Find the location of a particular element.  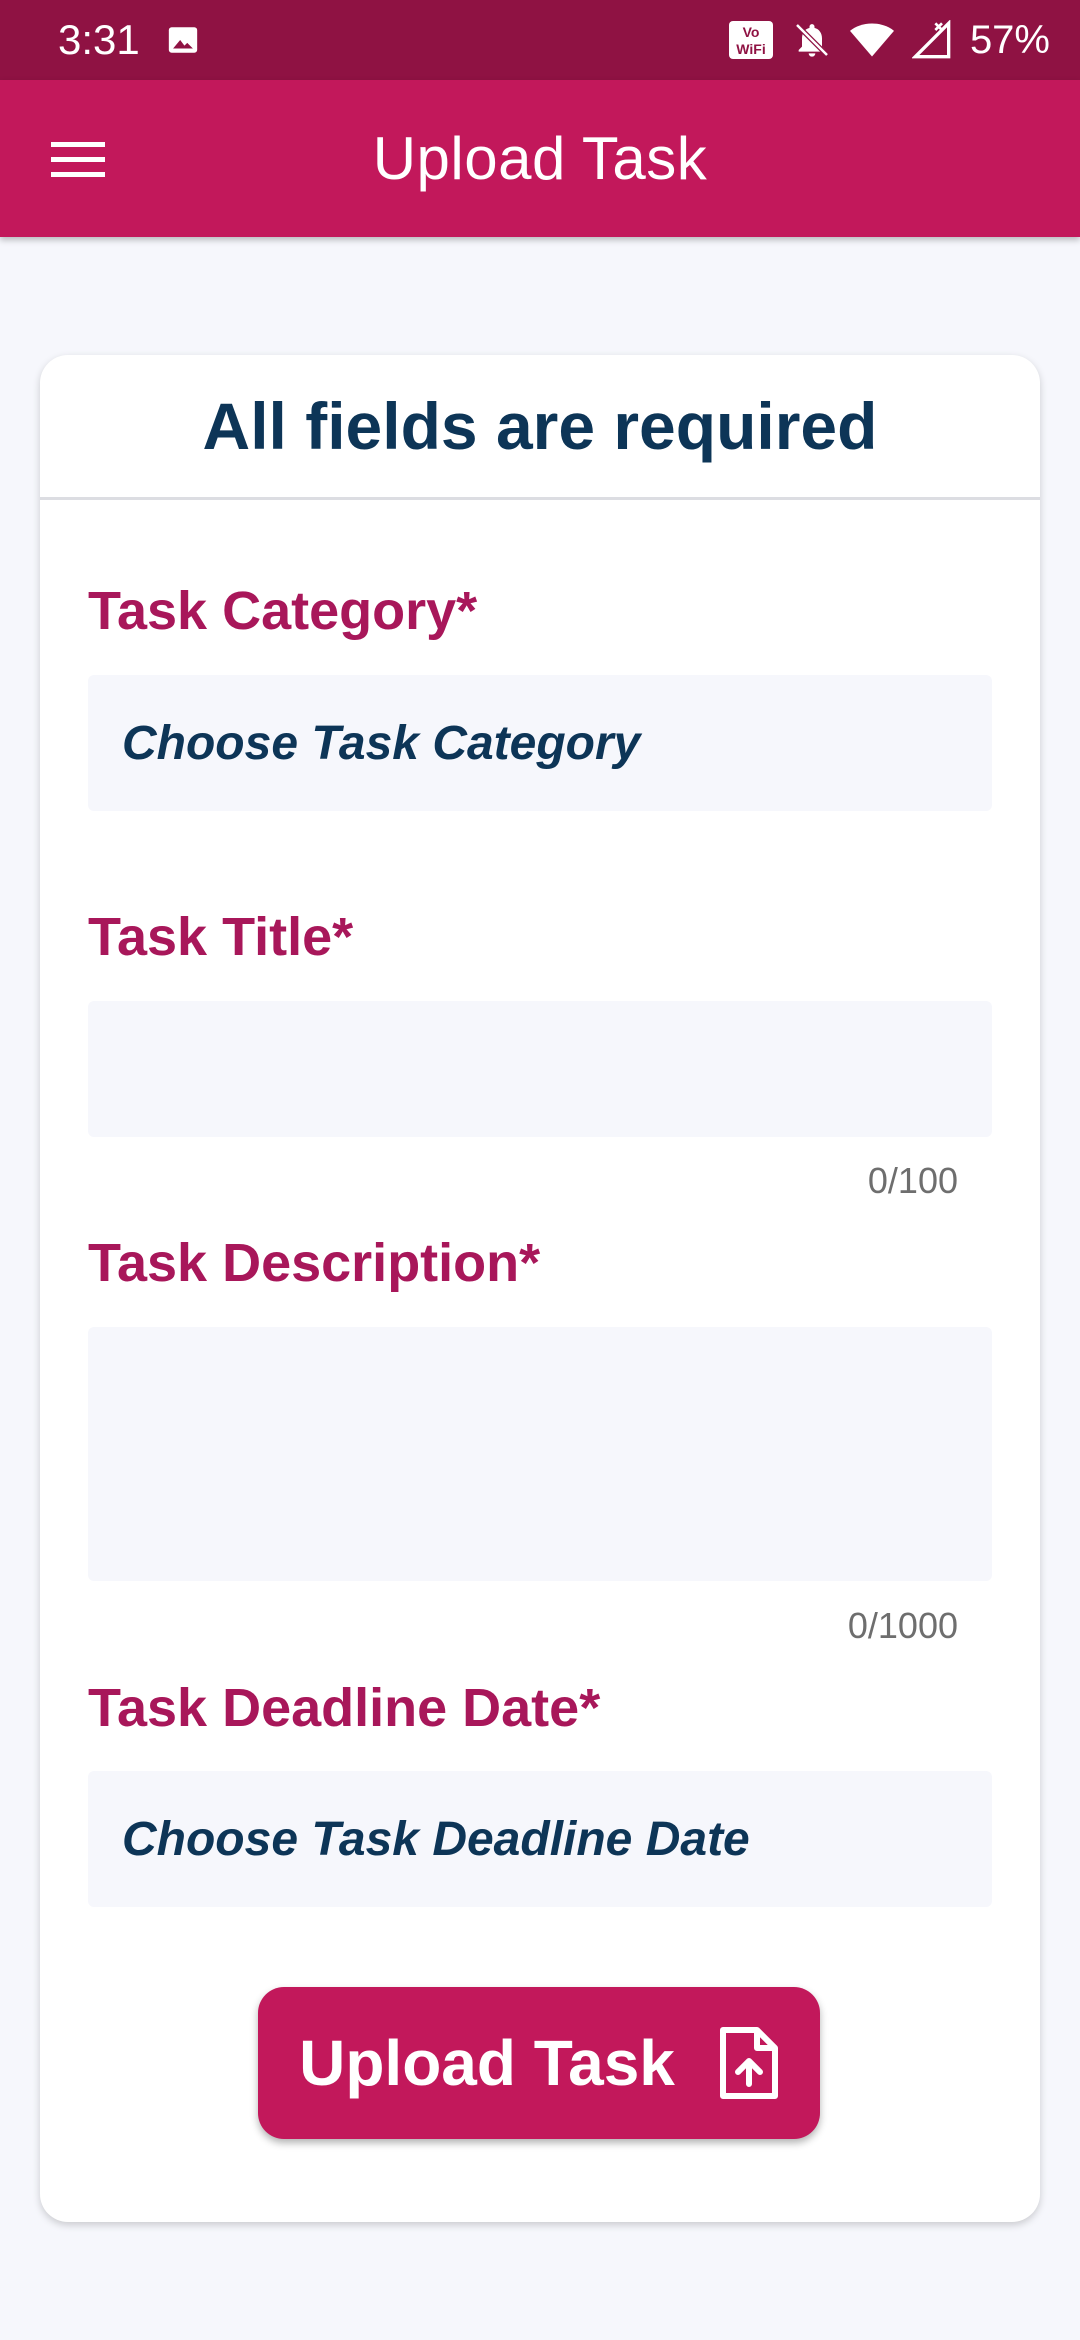

task-deadline-label: Task Deadline Date* is located at coordinates (344, 1708).